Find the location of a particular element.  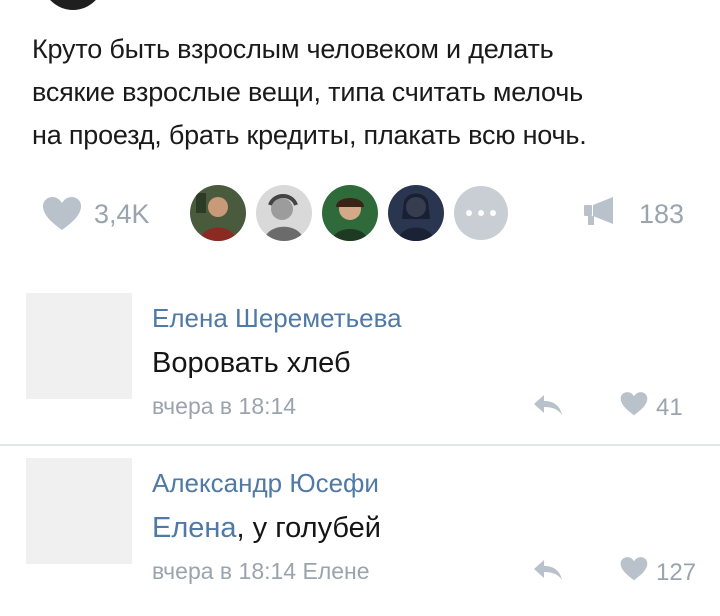

post-text-line: Круто быть взрослым человеком и делать is located at coordinates (293, 49).